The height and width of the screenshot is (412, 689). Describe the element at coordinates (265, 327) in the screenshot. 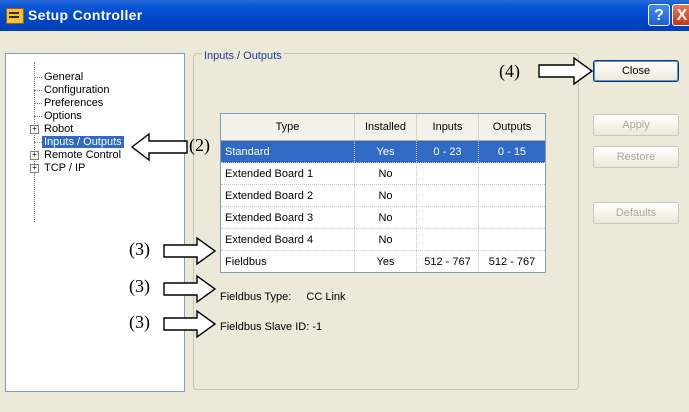

I see `fieldbus-slave-id-label: Fieldbus Slave ID:` at that location.